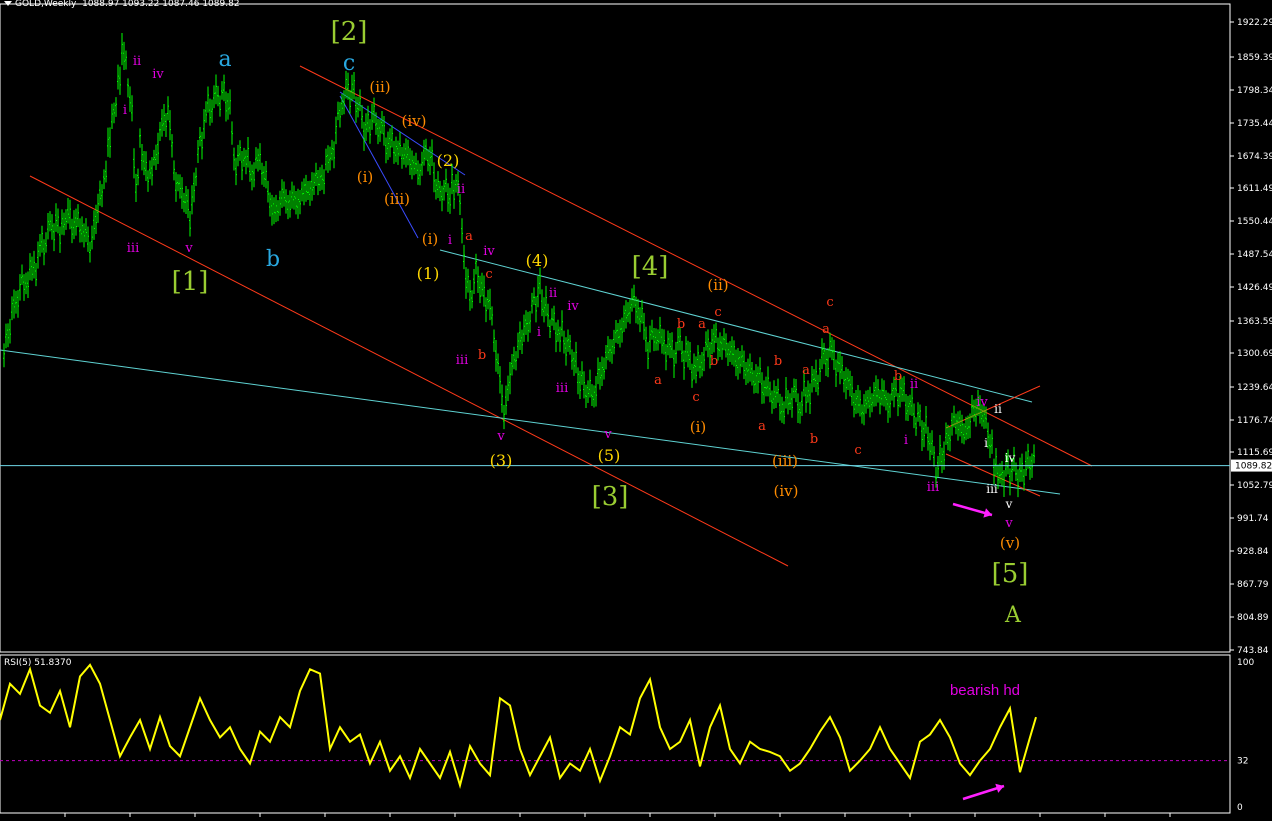 The image size is (1272, 821). What do you see at coordinates (161, 4) in the screenshot?
I see `ohlc-readout: 1088.97 1093.22 1087.46 1089.82` at bounding box center [161, 4].